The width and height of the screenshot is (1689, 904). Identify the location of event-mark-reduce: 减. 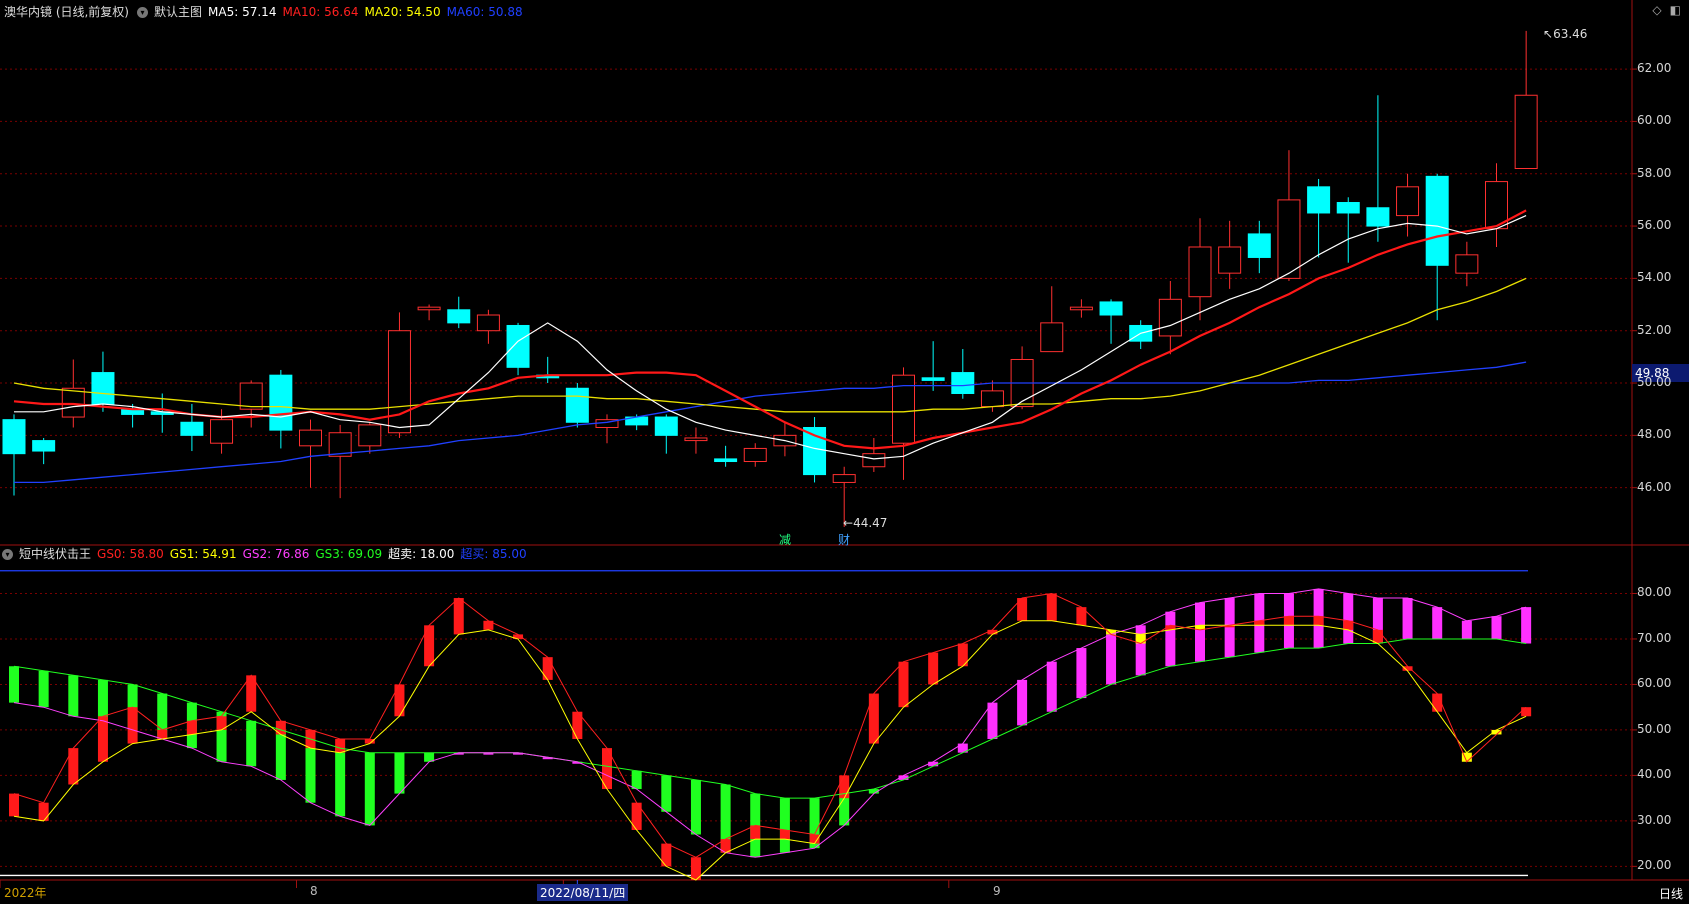
(785, 539).